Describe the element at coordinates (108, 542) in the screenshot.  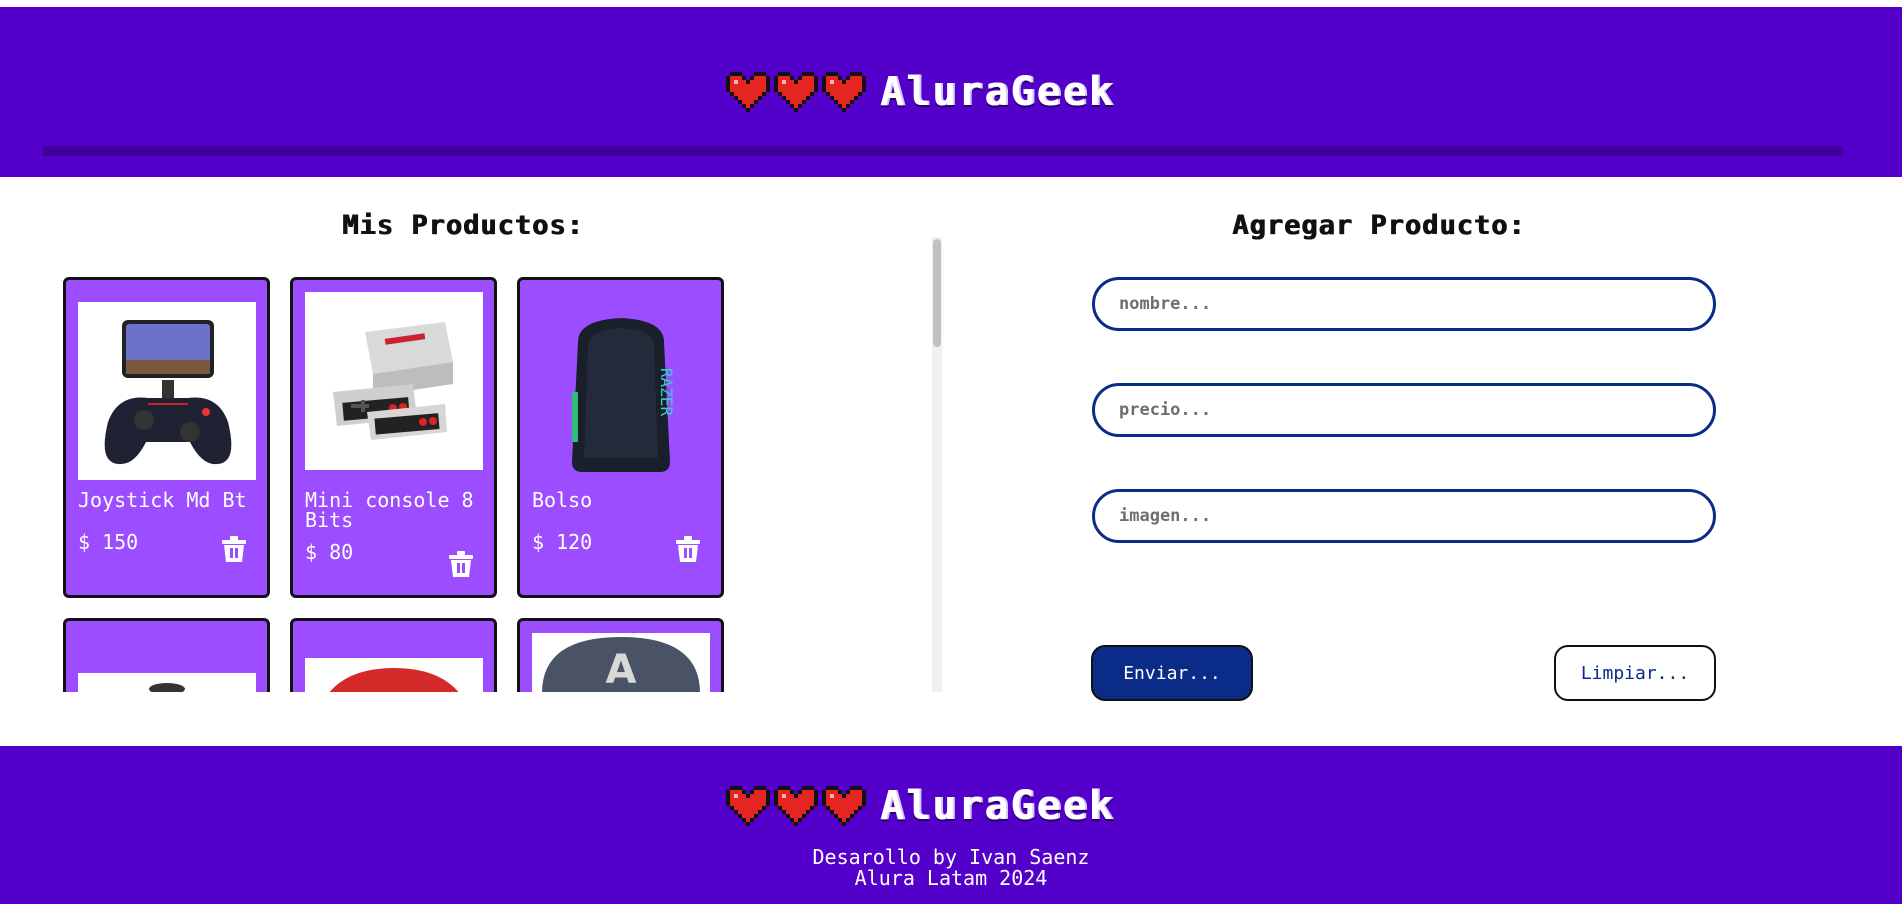
I see `product-price: $ 150` at that location.